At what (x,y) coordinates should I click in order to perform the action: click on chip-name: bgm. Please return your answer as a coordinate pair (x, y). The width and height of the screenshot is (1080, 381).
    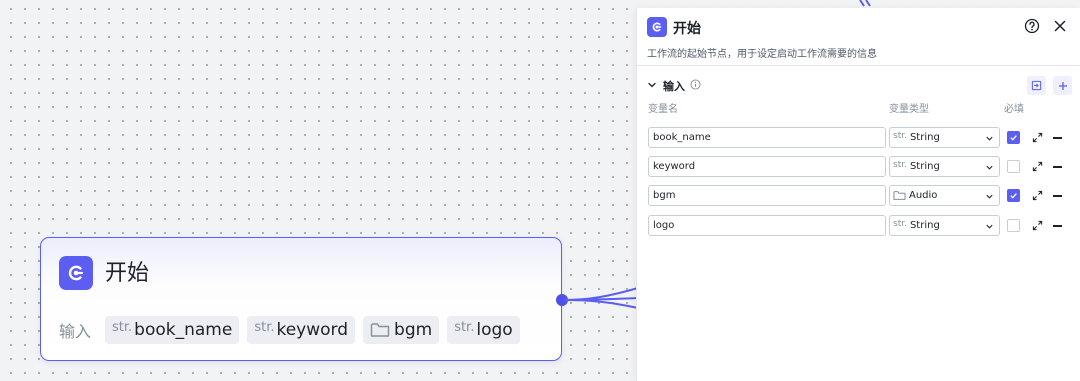
    Looking at the image, I should click on (413, 330).